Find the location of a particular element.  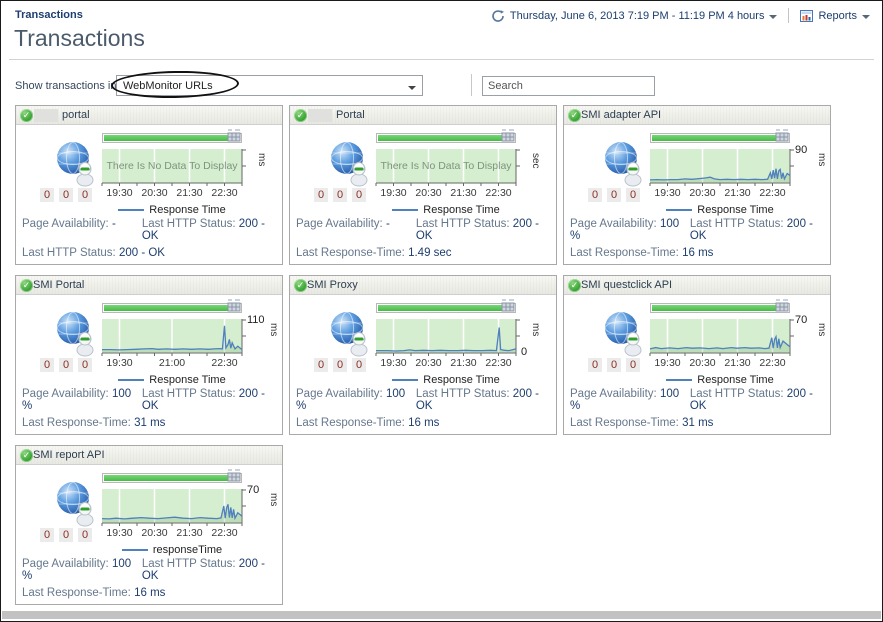

stat-row2-label: Last Response-Time: is located at coordinates (624, 423).